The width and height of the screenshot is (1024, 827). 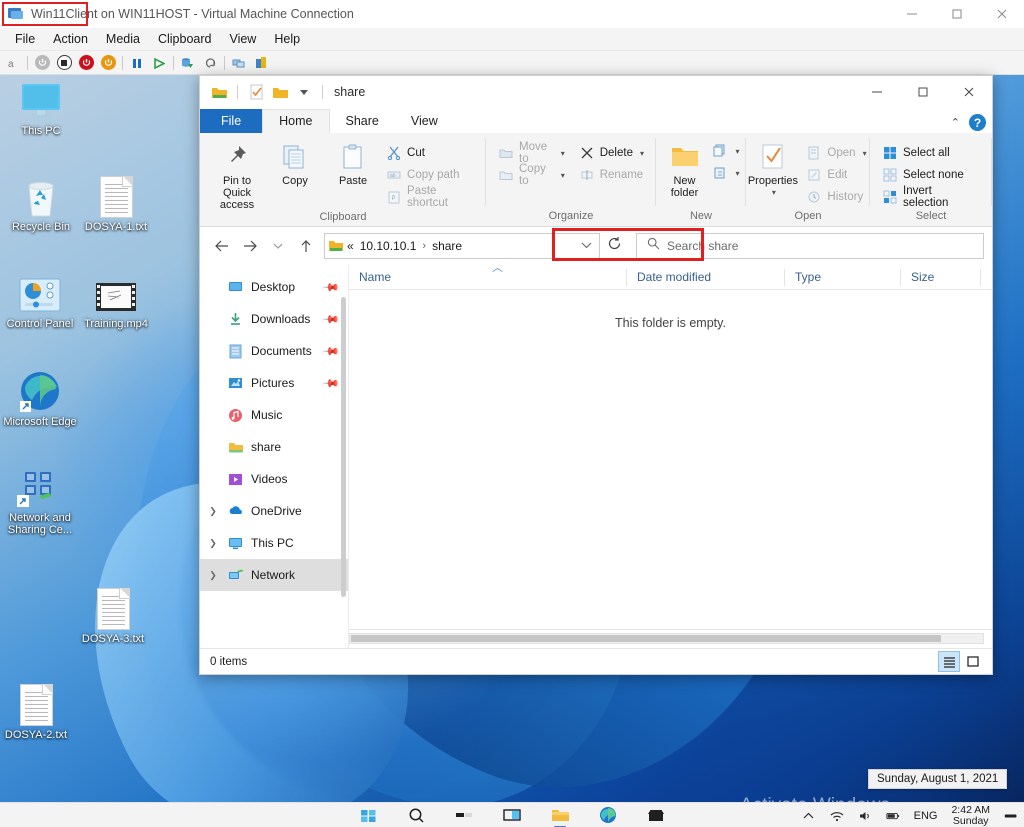 I want to click on edit-button: Edit, so click(x=836, y=175).